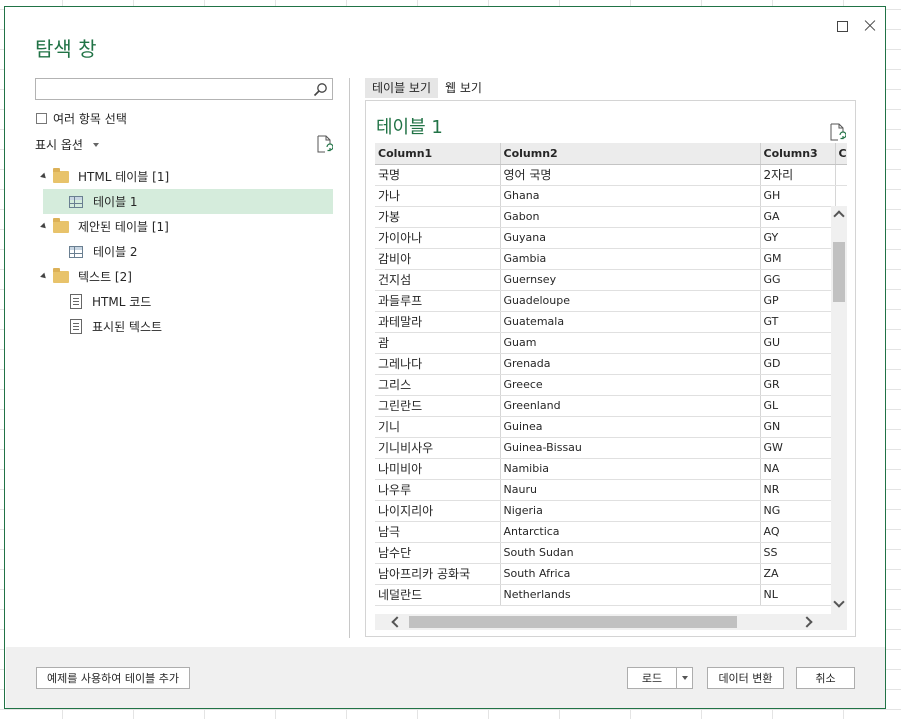  Describe the element at coordinates (630, 595) in the screenshot. I see `table-cell: Netherlands` at that location.